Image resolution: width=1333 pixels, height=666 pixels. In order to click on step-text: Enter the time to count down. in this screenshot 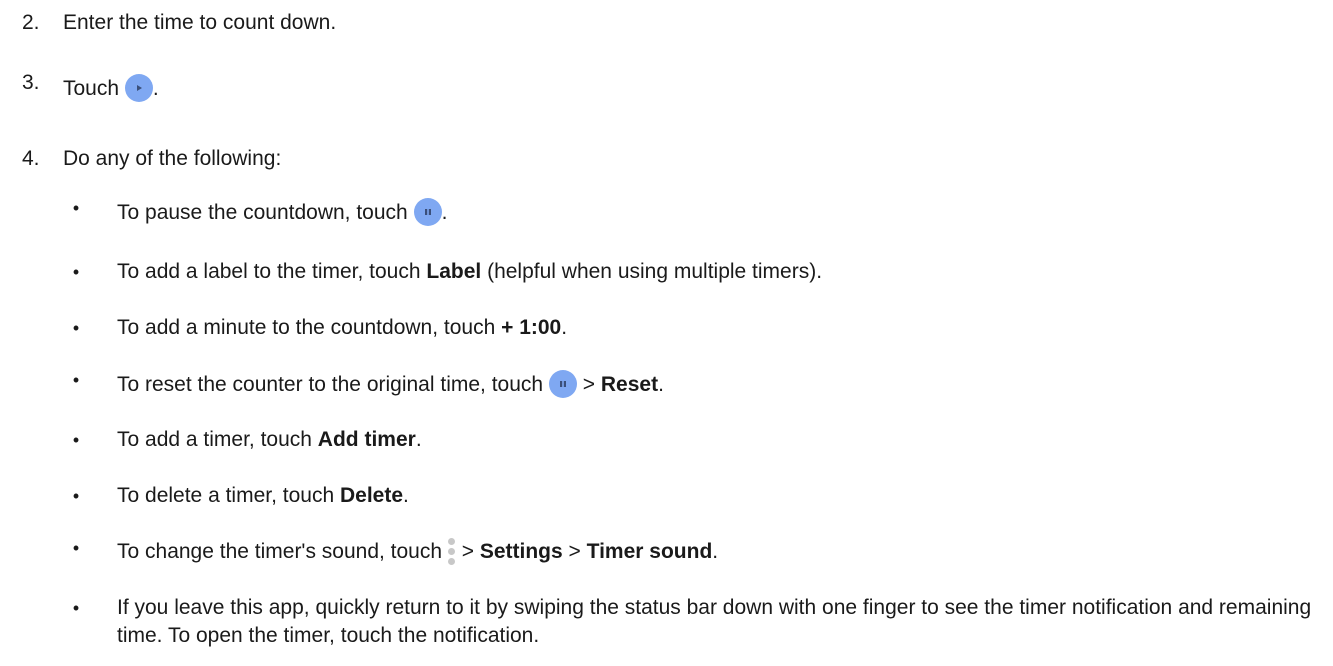, I will do `click(200, 22)`.